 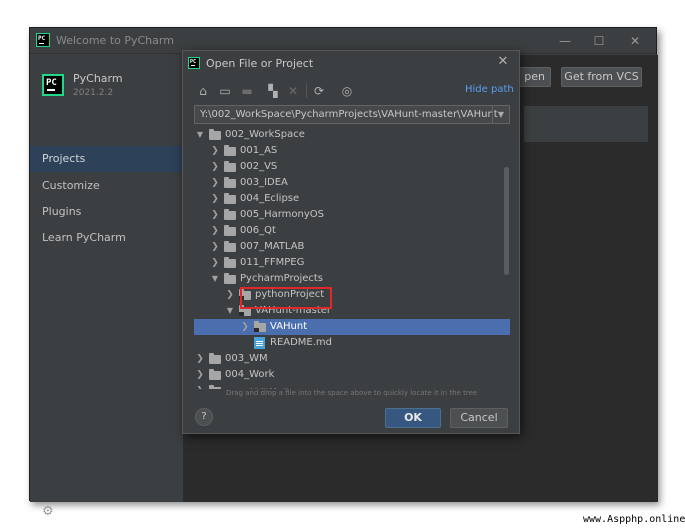 What do you see at coordinates (53, 85) in the screenshot?
I see `pycharm-brand-icon: PC` at bounding box center [53, 85].